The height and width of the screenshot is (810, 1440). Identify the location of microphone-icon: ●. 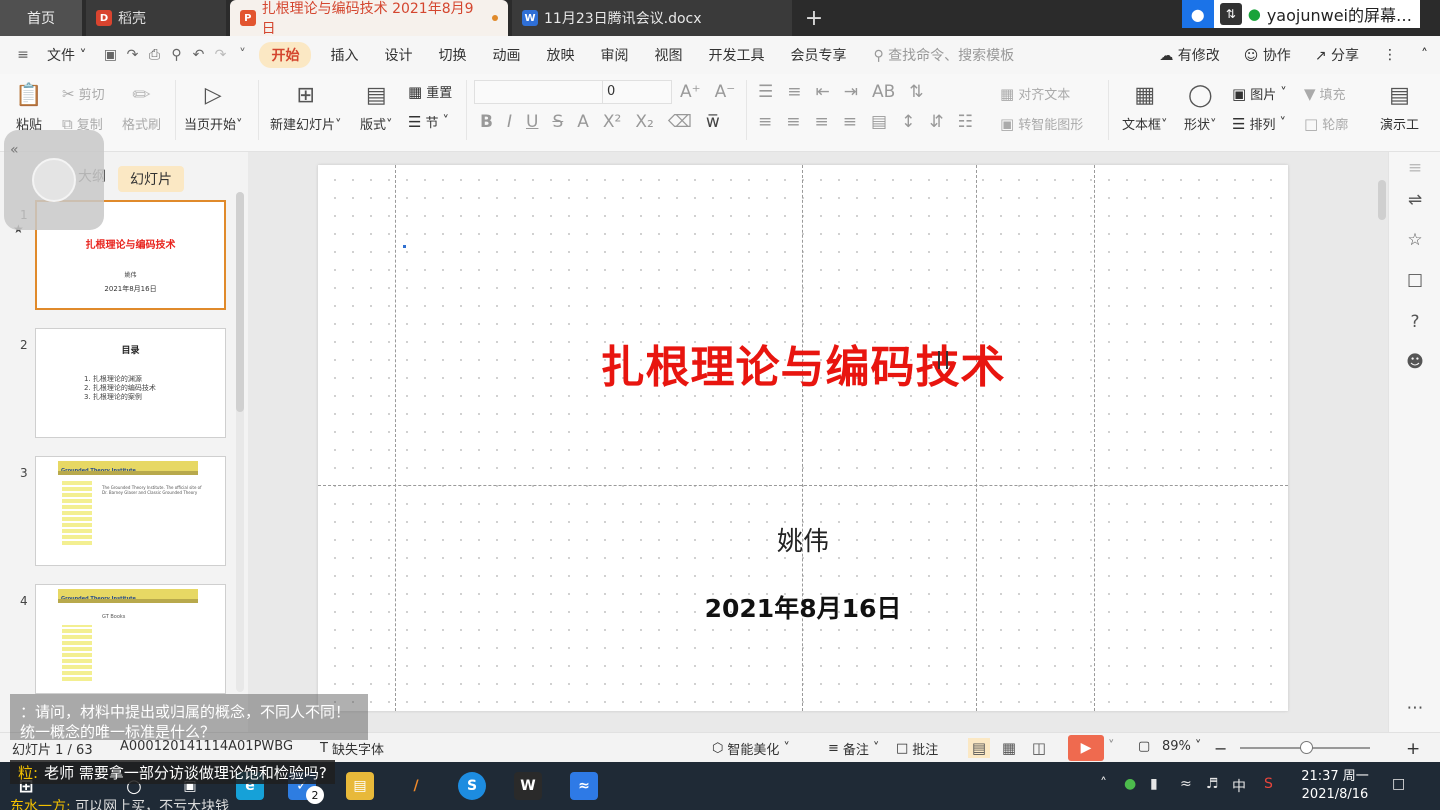
(1254, 14).